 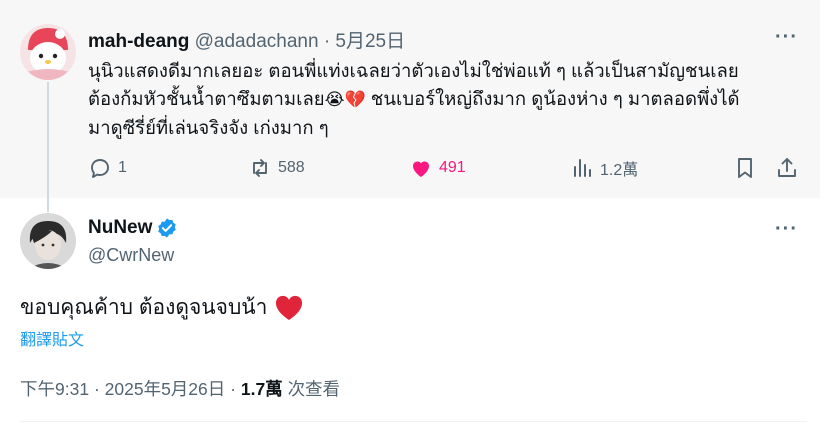 I want to click on share-button, so click(x=790, y=168).